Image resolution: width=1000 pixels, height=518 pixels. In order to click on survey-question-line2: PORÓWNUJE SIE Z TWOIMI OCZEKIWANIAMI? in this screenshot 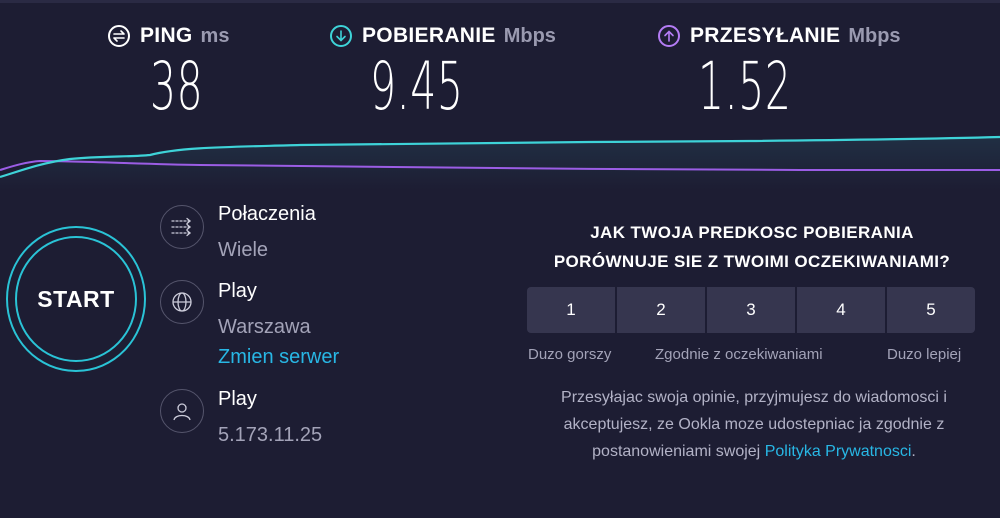, I will do `click(752, 261)`.